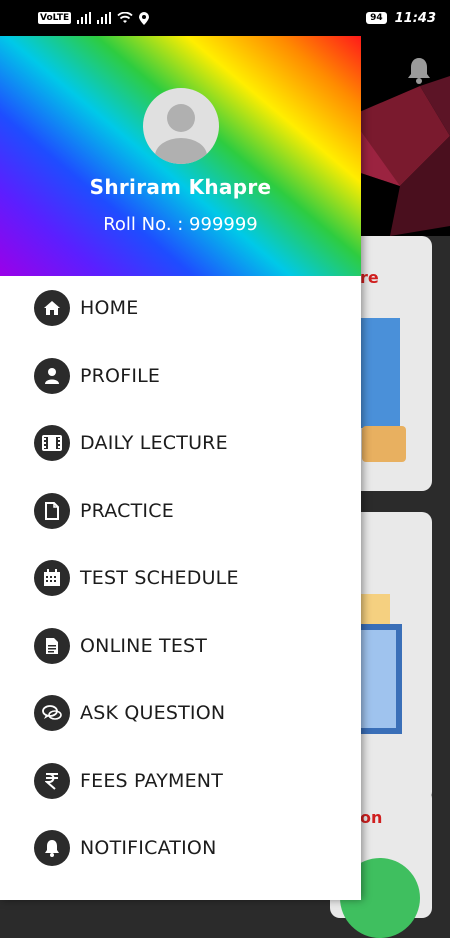 The image size is (450, 938). I want to click on bell-icon, so click(52, 848).